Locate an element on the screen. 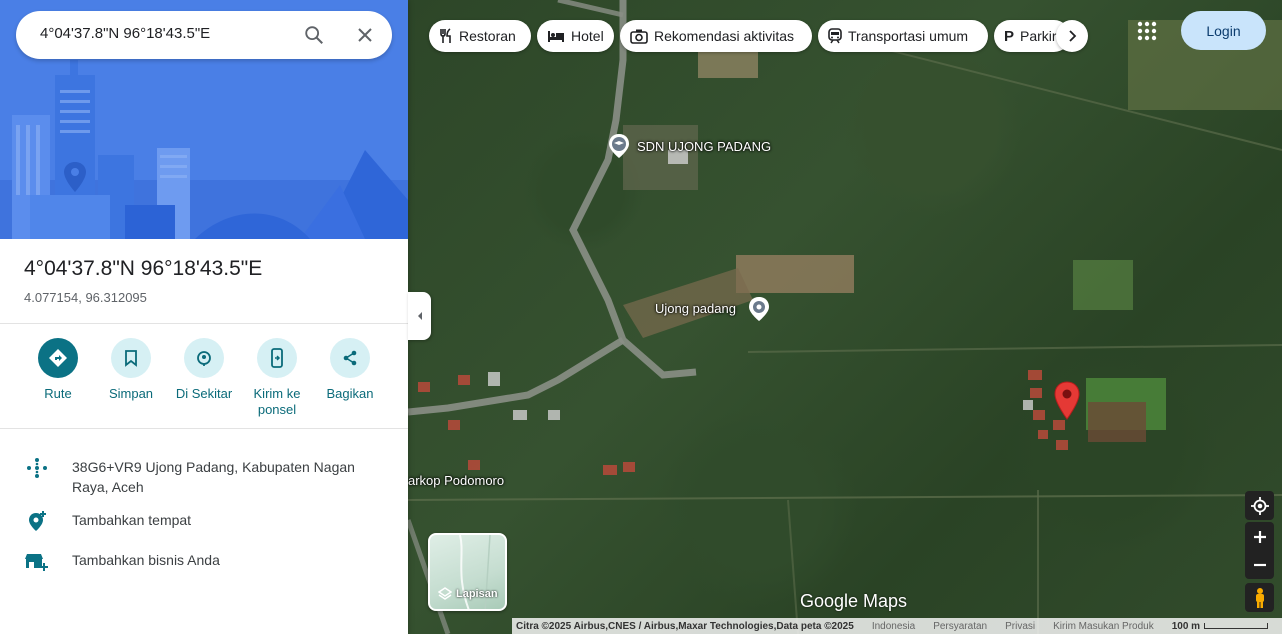 The image size is (1282, 634). chevron-right-icon is located at coordinates (1073, 36).